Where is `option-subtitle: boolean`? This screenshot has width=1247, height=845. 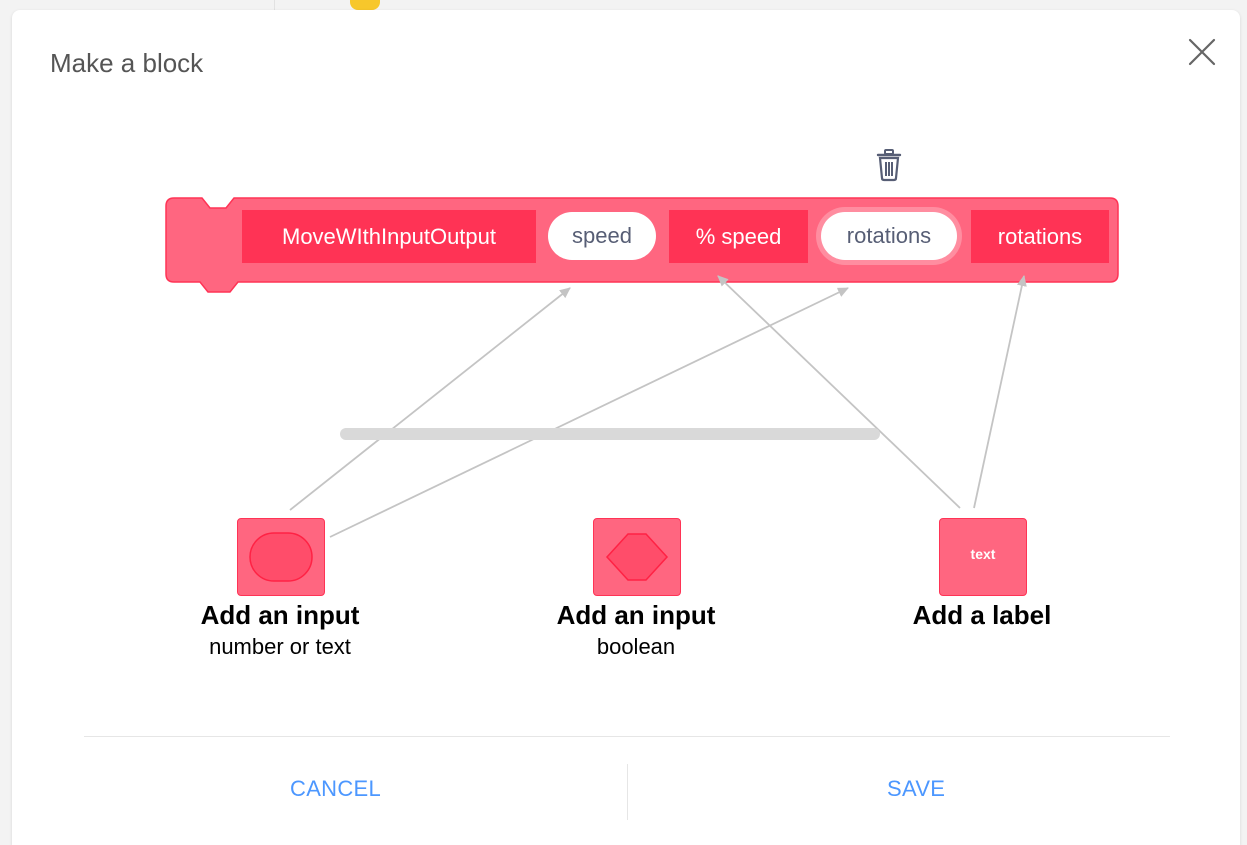 option-subtitle: boolean is located at coordinates (636, 646).